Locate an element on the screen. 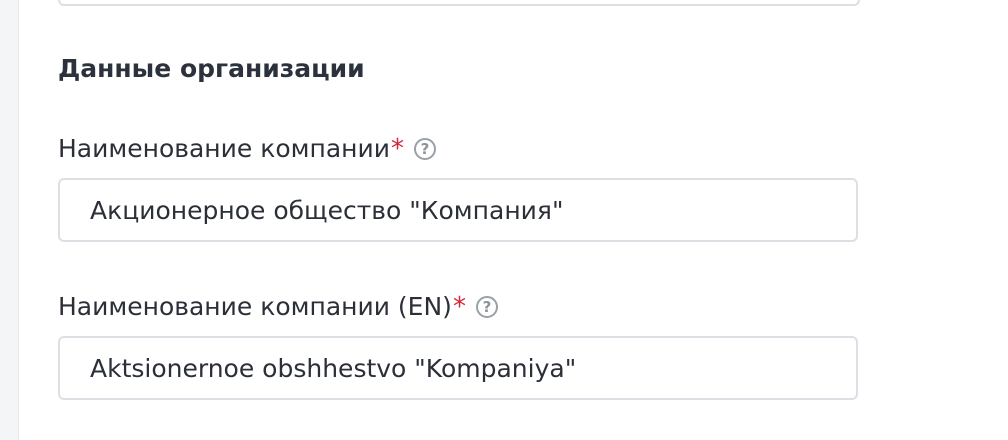  company-name-label-text: Наименование компании is located at coordinates (224, 148).